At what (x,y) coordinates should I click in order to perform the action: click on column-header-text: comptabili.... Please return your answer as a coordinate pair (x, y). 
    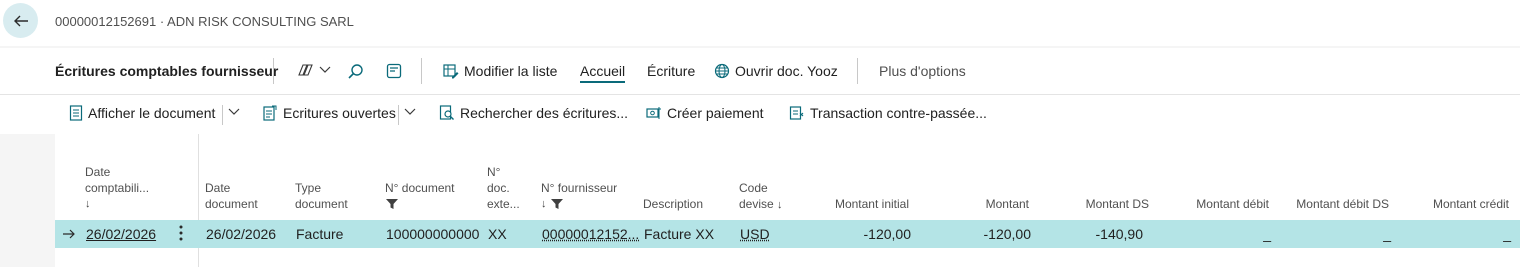
    Looking at the image, I should click on (117, 188).